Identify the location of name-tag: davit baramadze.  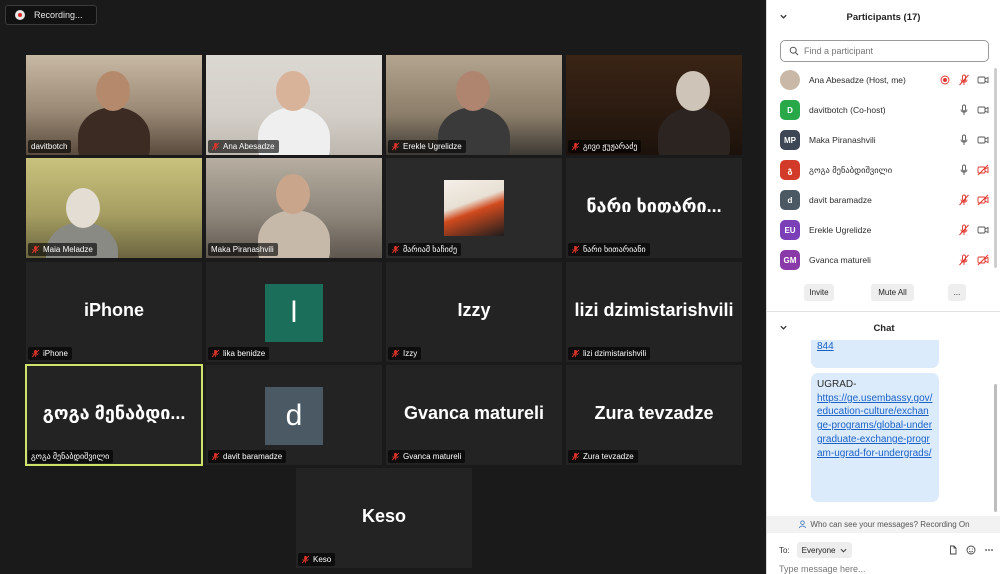
(247, 456).